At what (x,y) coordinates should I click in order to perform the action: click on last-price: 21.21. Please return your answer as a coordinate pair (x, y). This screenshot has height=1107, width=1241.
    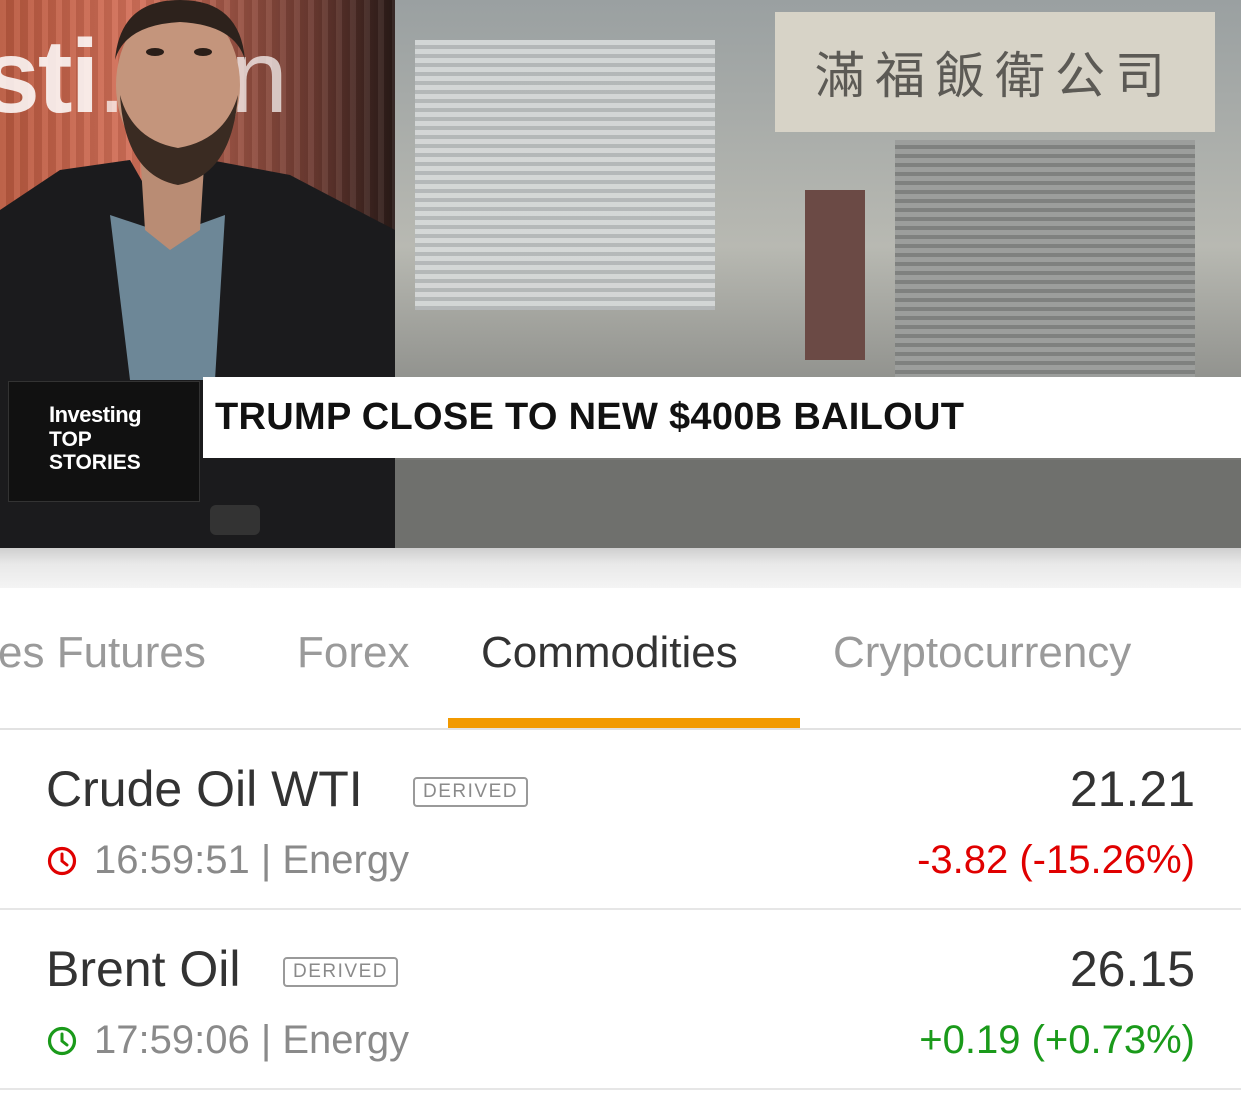
    Looking at the image, I should click on (1132, 789).